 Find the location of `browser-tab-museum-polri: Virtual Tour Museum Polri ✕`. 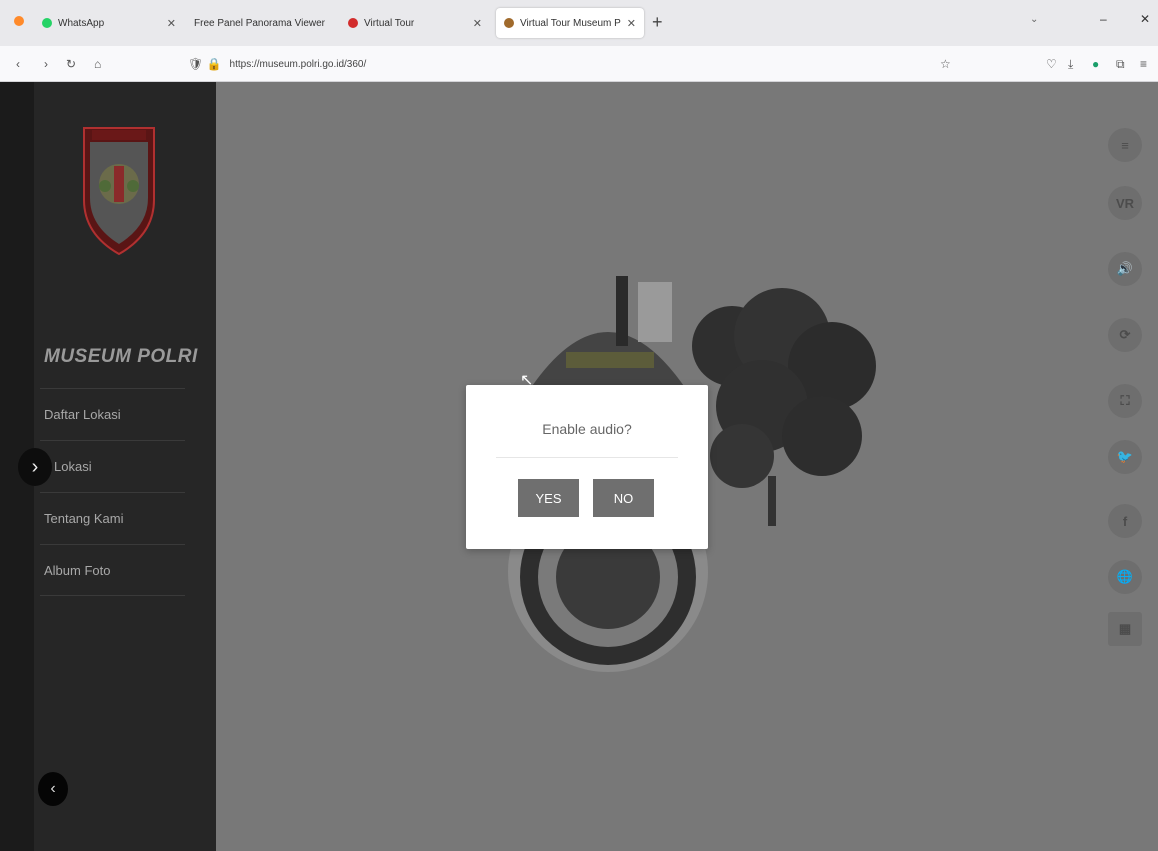

browser-tab-museum-polri: Virtual Tour Museum Polri ✕ is located at coordinates (570, 23).